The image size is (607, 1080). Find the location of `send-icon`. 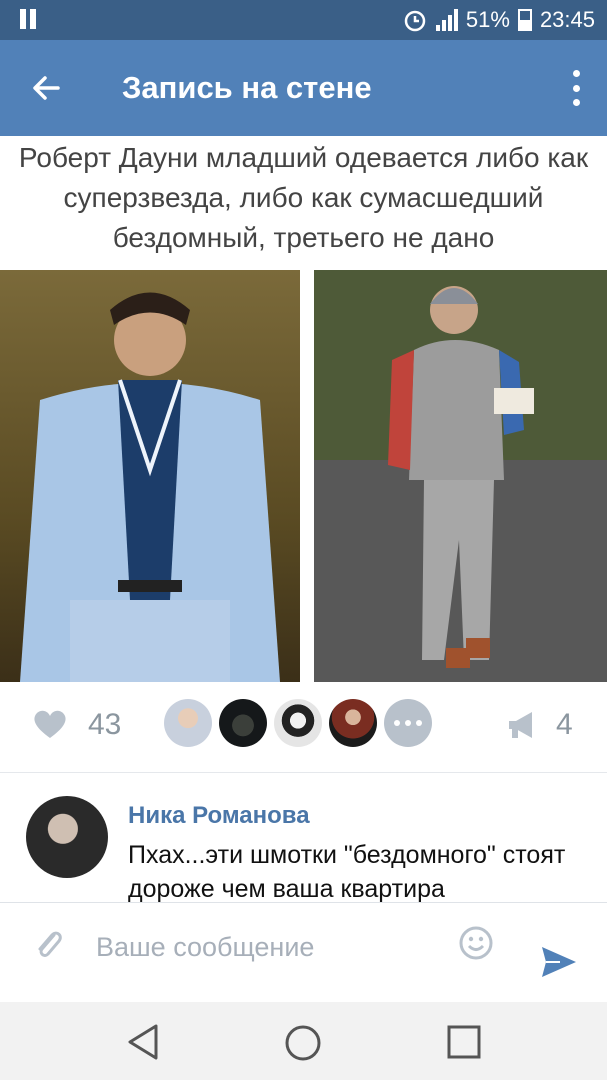

send-icon is located at coordinates (559, 962).